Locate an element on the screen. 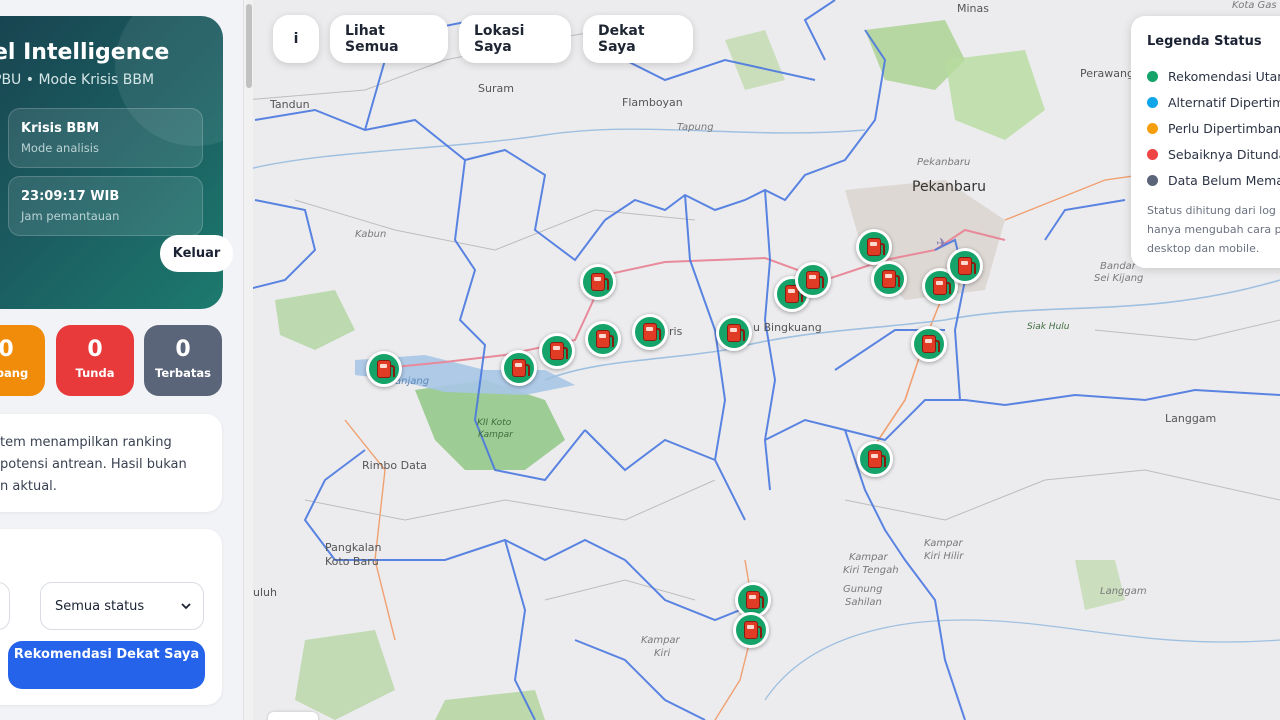 The image size is (1280, 720). status-select-value: Semua status is located at coordinates (100, 606).